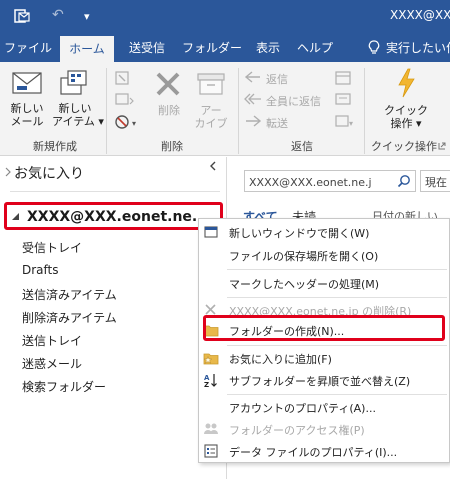 This screenshot has width=450, height=479. I want to click on expand-arrow-icon, so click(8, 172).